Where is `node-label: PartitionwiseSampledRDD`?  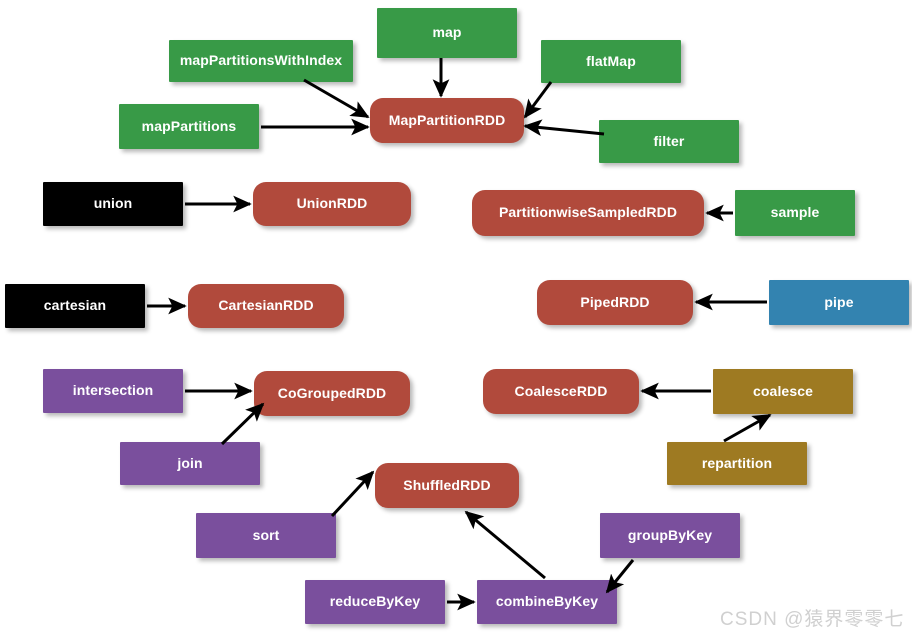 node-label: PartitionwiseSampledRDD is located at coordinates (588, 212).